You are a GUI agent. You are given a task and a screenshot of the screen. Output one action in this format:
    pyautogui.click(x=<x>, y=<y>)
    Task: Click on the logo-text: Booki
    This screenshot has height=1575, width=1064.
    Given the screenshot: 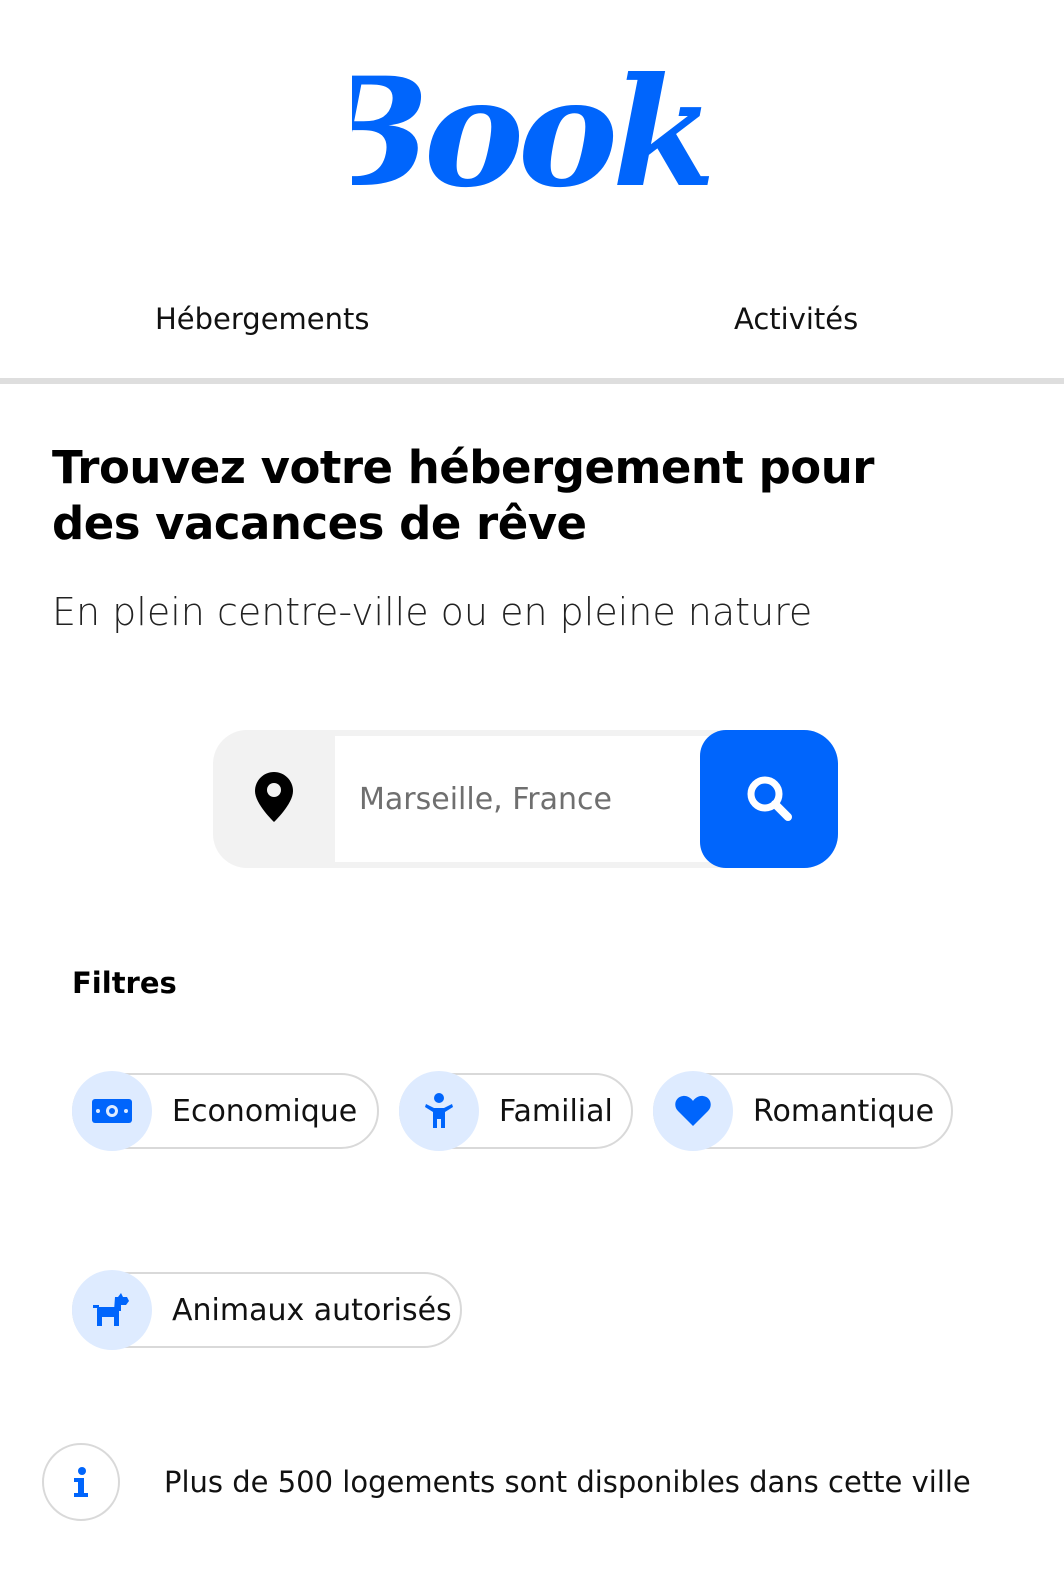 What is the action you would take?
    pyautogui.click(x=532, y=132)
    